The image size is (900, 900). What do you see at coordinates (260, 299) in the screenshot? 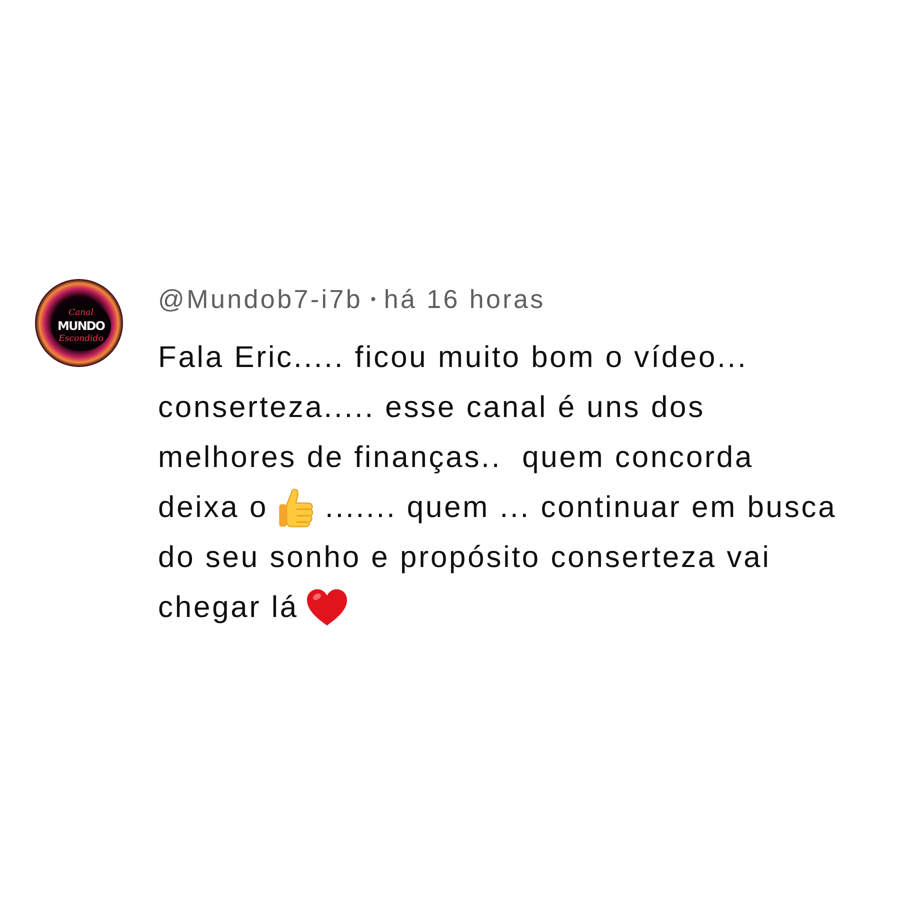
I see `author-name: @Mundob7-i7b` at bounding box center [260, 299].